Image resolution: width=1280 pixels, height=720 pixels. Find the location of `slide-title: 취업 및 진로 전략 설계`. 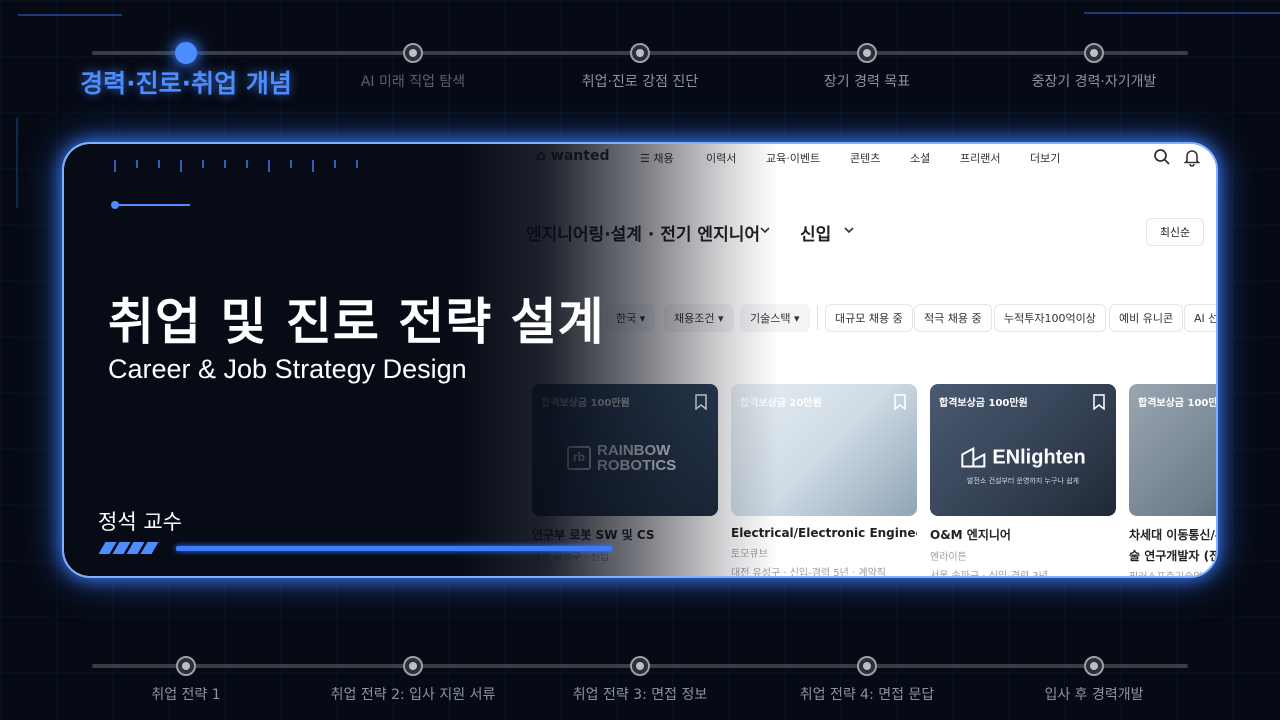

slide-title: 취업 및 진로 전략 설계 is located at coordinates (356, 322).